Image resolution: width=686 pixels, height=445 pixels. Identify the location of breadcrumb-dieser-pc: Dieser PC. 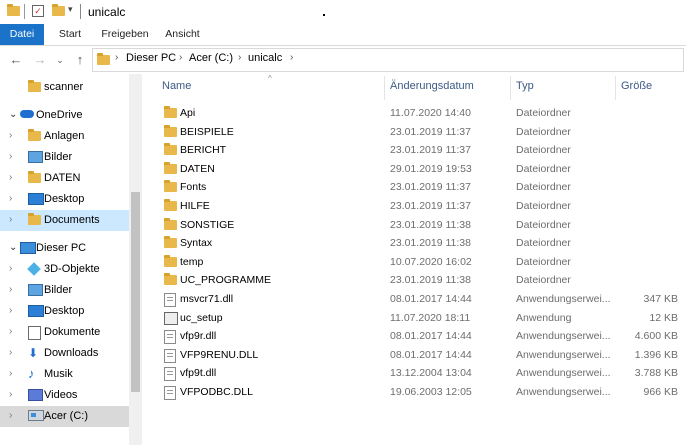
(151, 58).